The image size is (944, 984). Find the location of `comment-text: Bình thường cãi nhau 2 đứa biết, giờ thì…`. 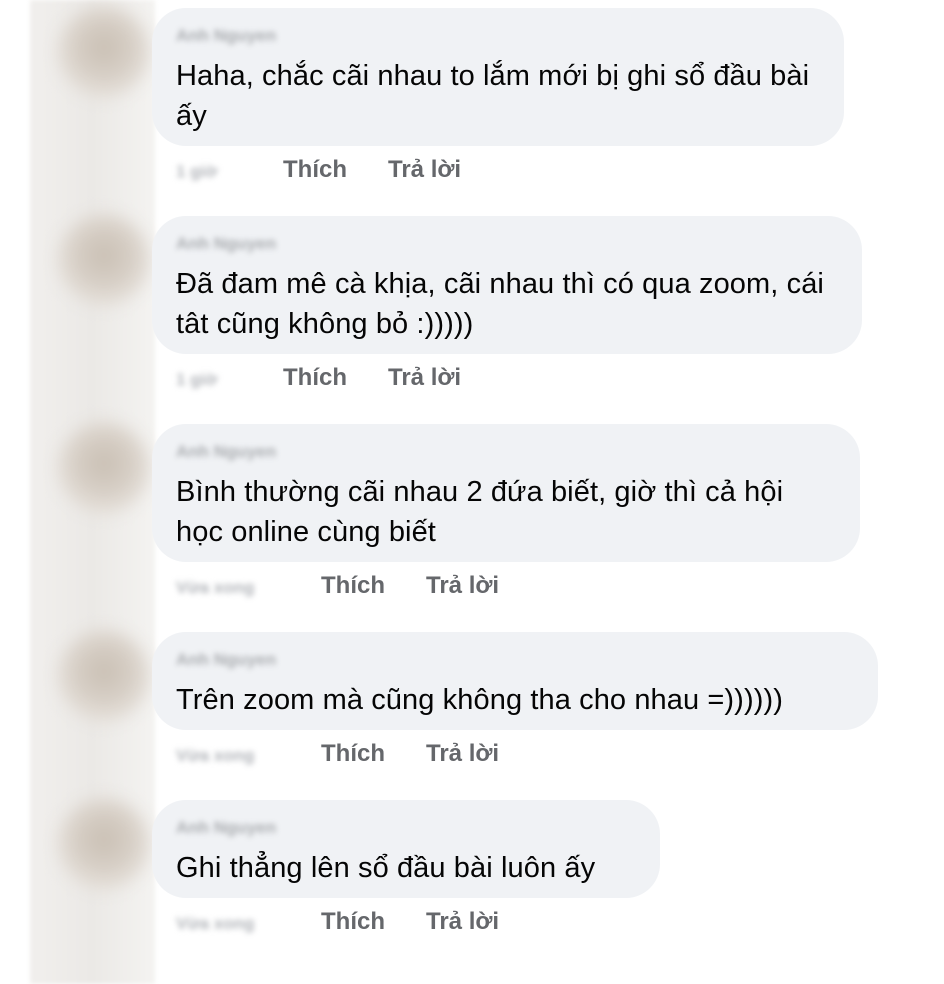

comment-text: Bình thường cãi nhau 2 đứa biết, giờ thì… is located at coordinates (480, 512).